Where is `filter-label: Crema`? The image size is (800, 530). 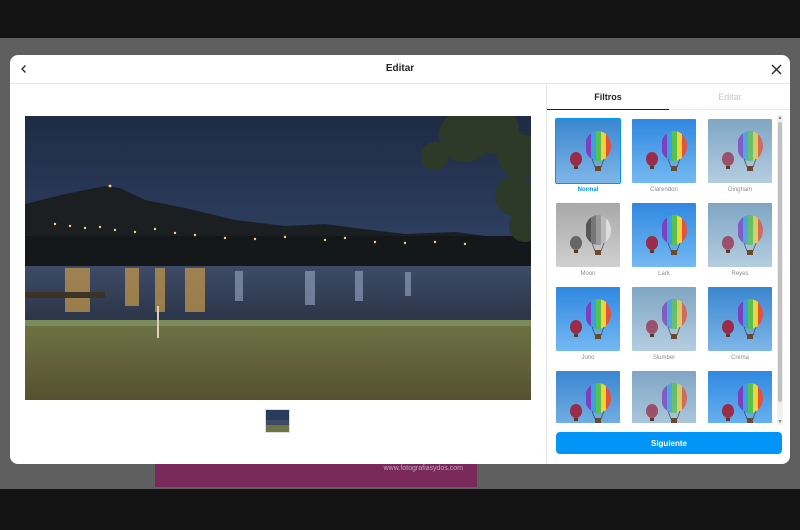 filter-label: Crema is located at coordinates (739, 358).